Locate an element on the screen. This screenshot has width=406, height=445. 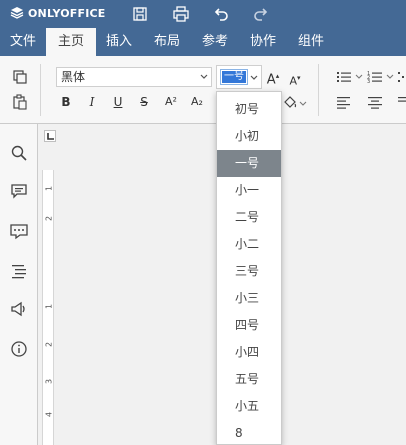
decrease-font-size-button: A▾ is located at coordinates (295, 80).